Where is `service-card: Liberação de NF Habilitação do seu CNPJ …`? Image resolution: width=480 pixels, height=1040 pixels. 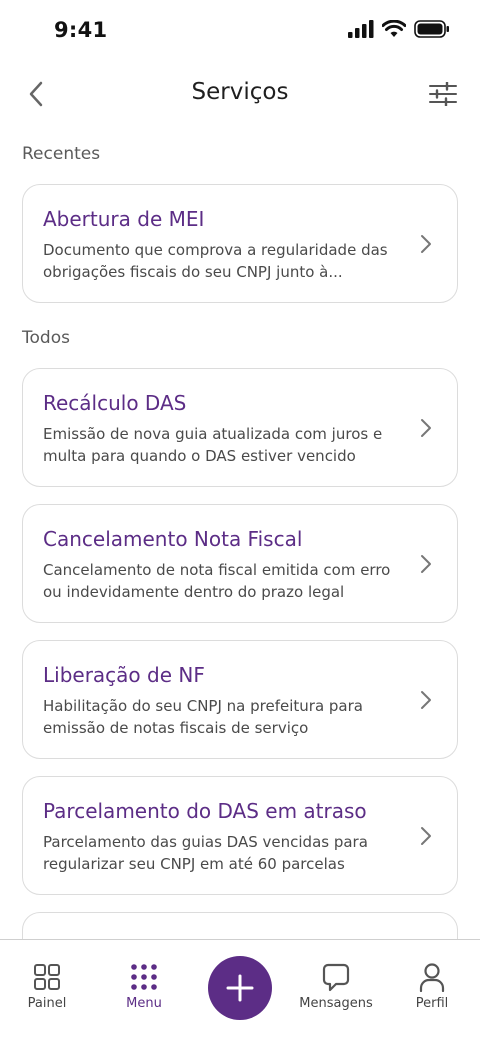
service-card: Liberação de NF Habilitação do seu CNPJ … is located at coordinates (240, 699).